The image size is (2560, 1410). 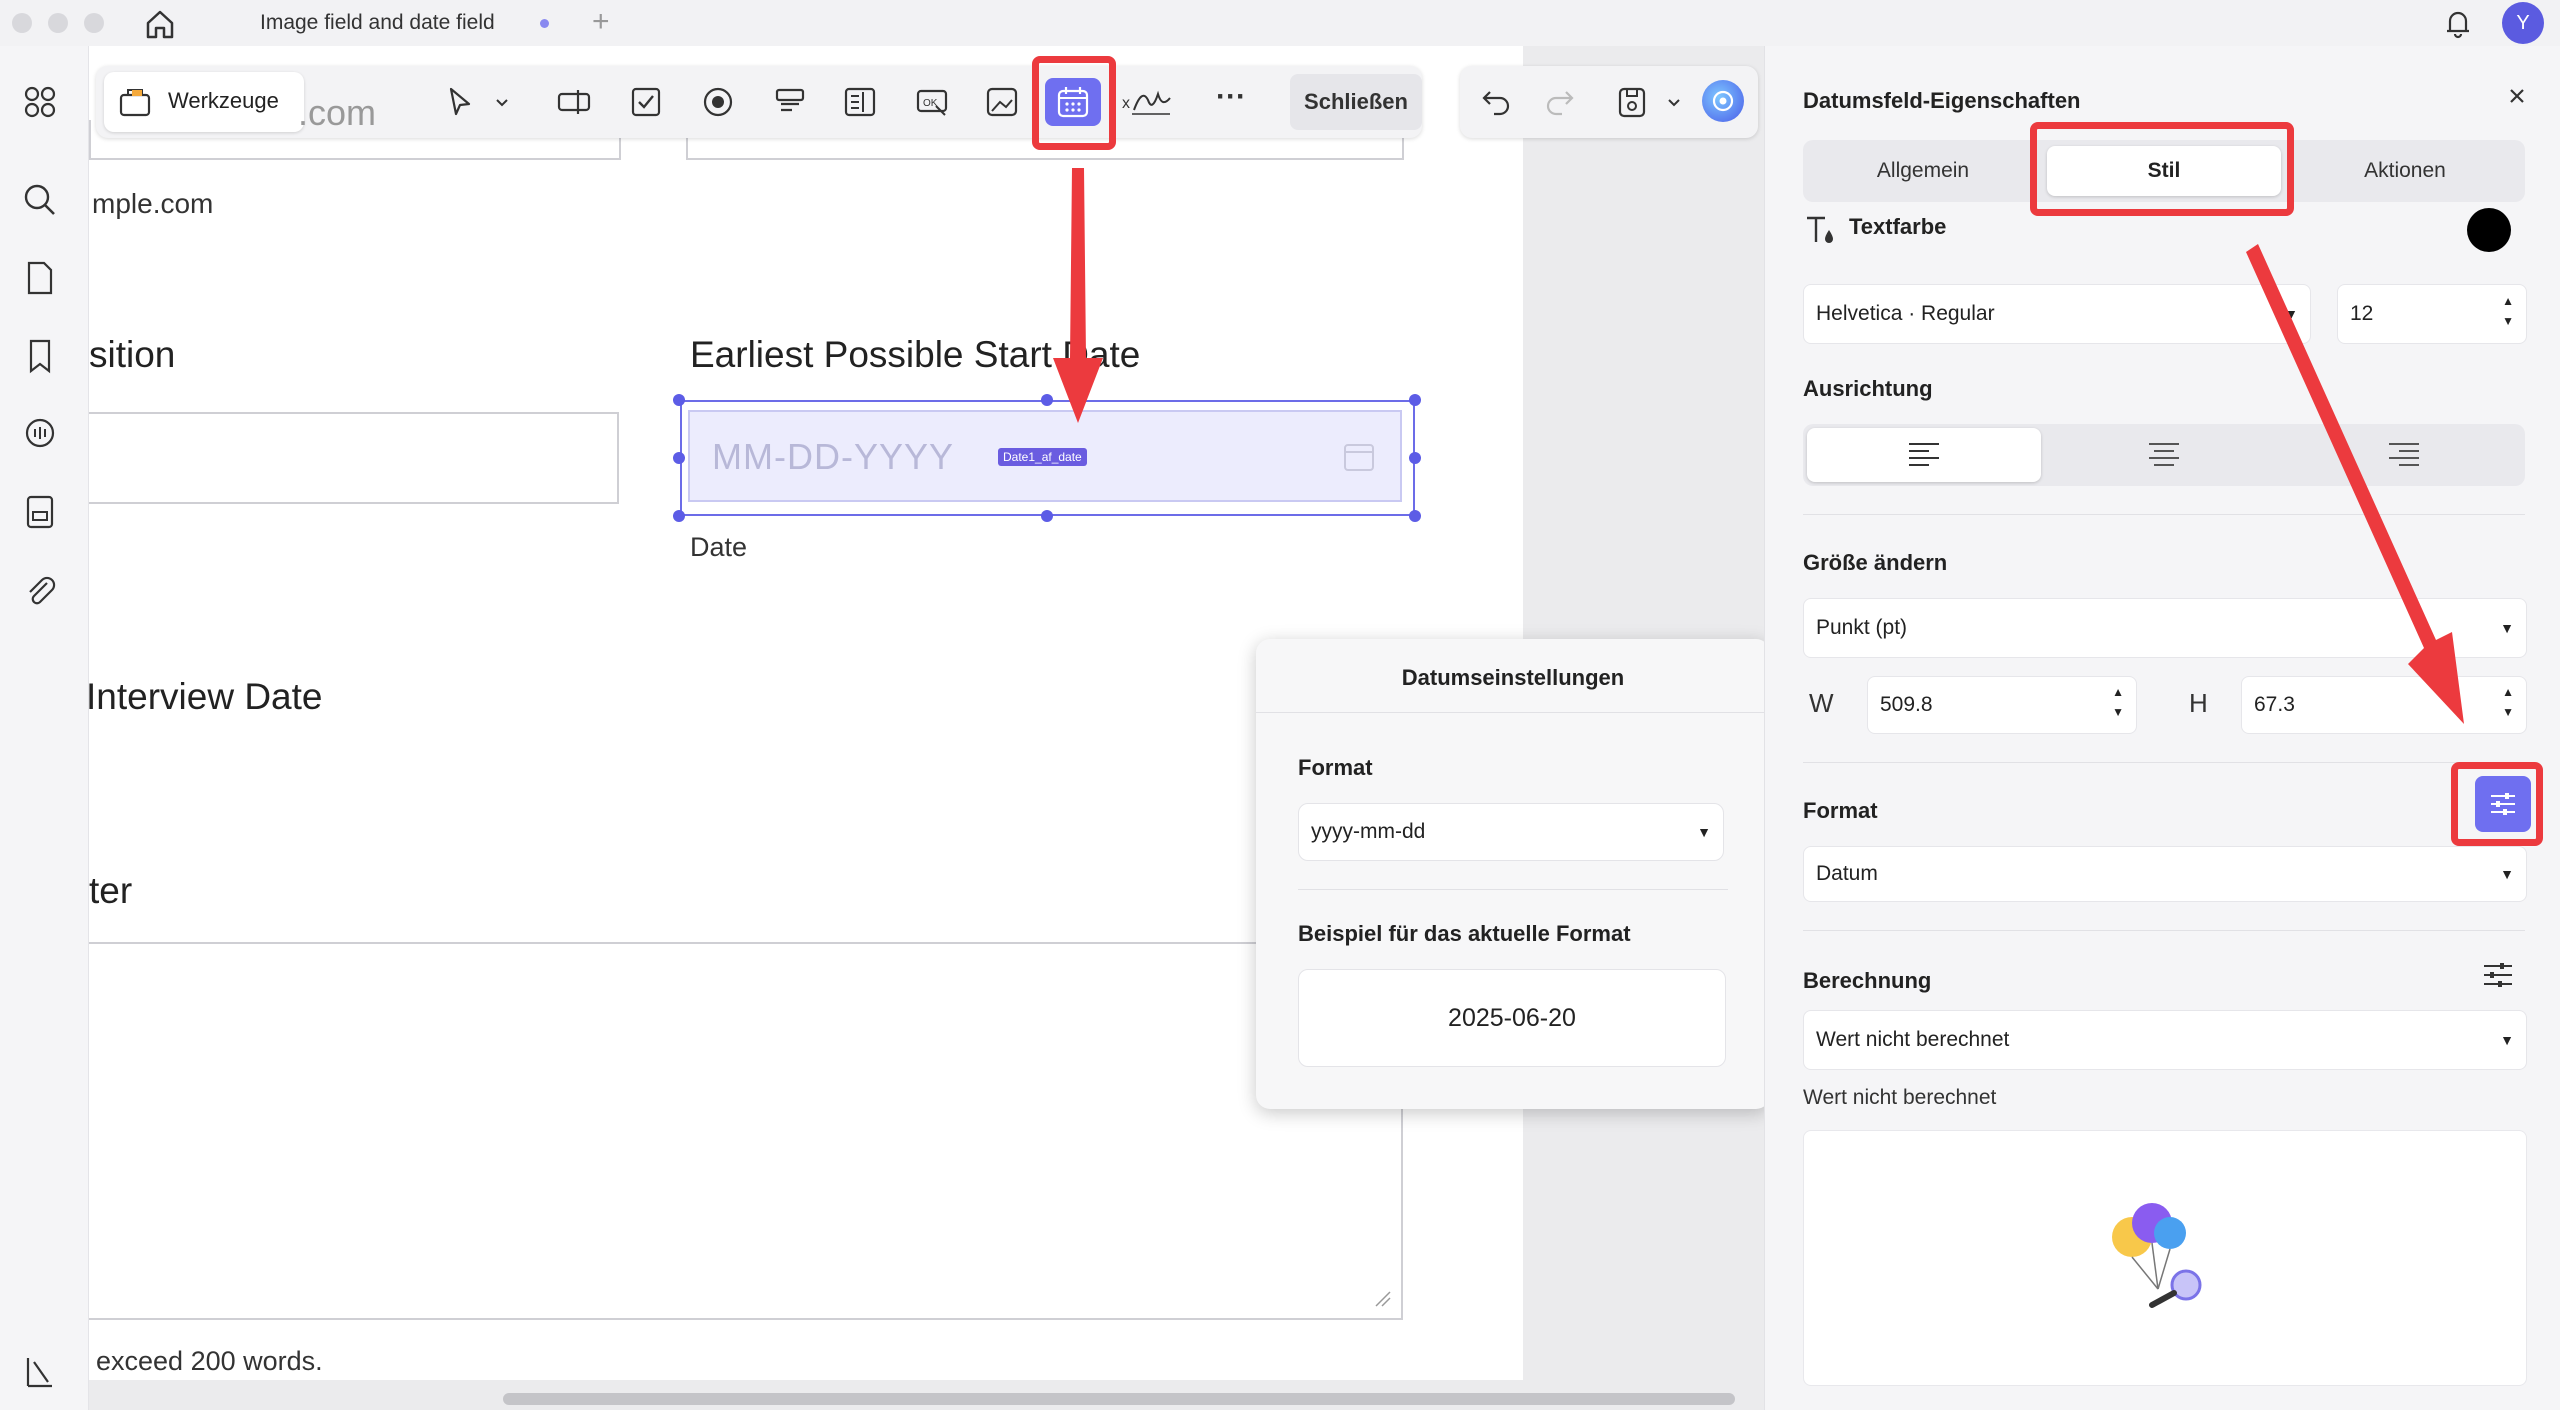 I want to click on email-example: mple.com, so click(x=153, y=203).